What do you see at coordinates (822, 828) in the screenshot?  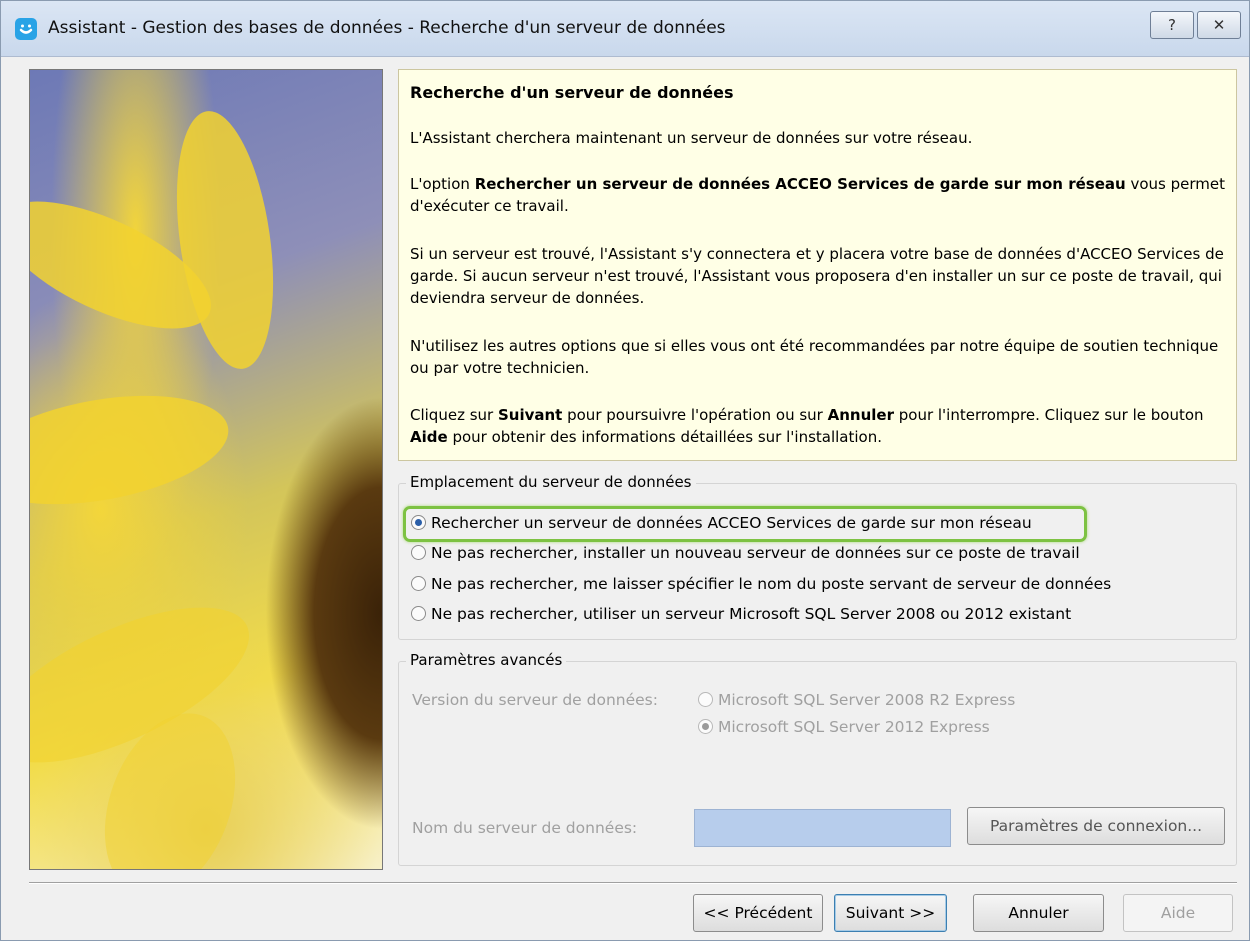 I see `server-name-input` at bounding box center [822, 828].